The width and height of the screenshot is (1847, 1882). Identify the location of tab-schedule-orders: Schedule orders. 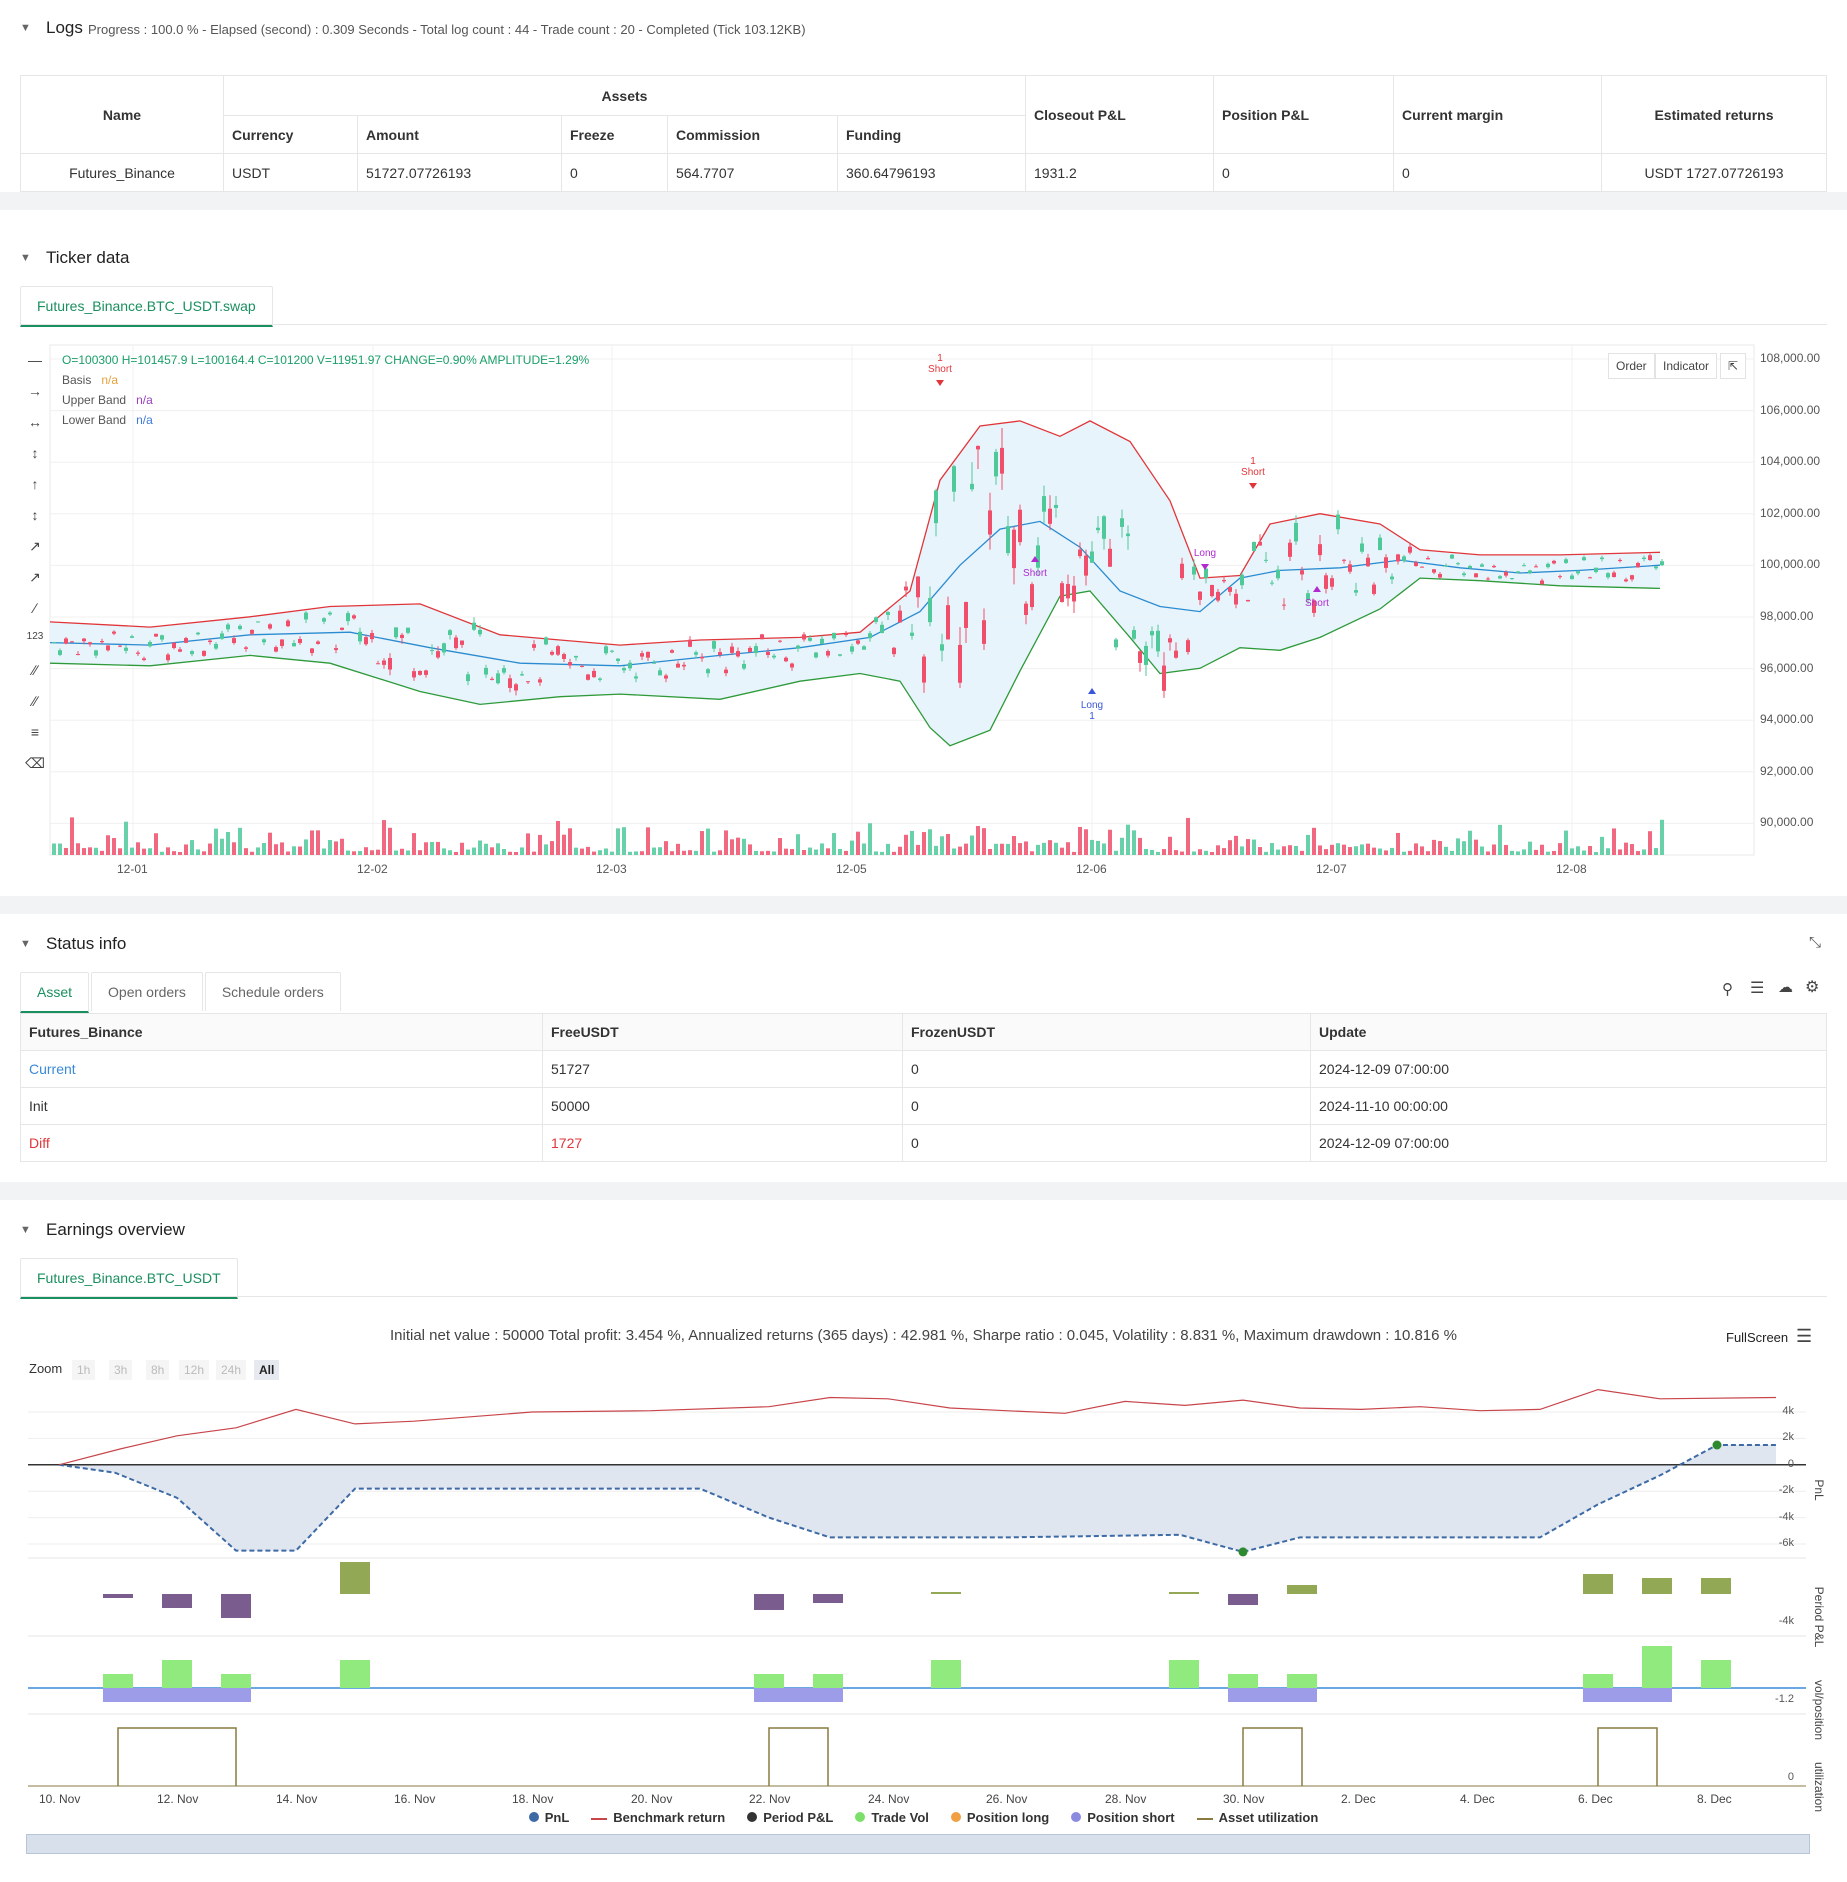
(272, 991).